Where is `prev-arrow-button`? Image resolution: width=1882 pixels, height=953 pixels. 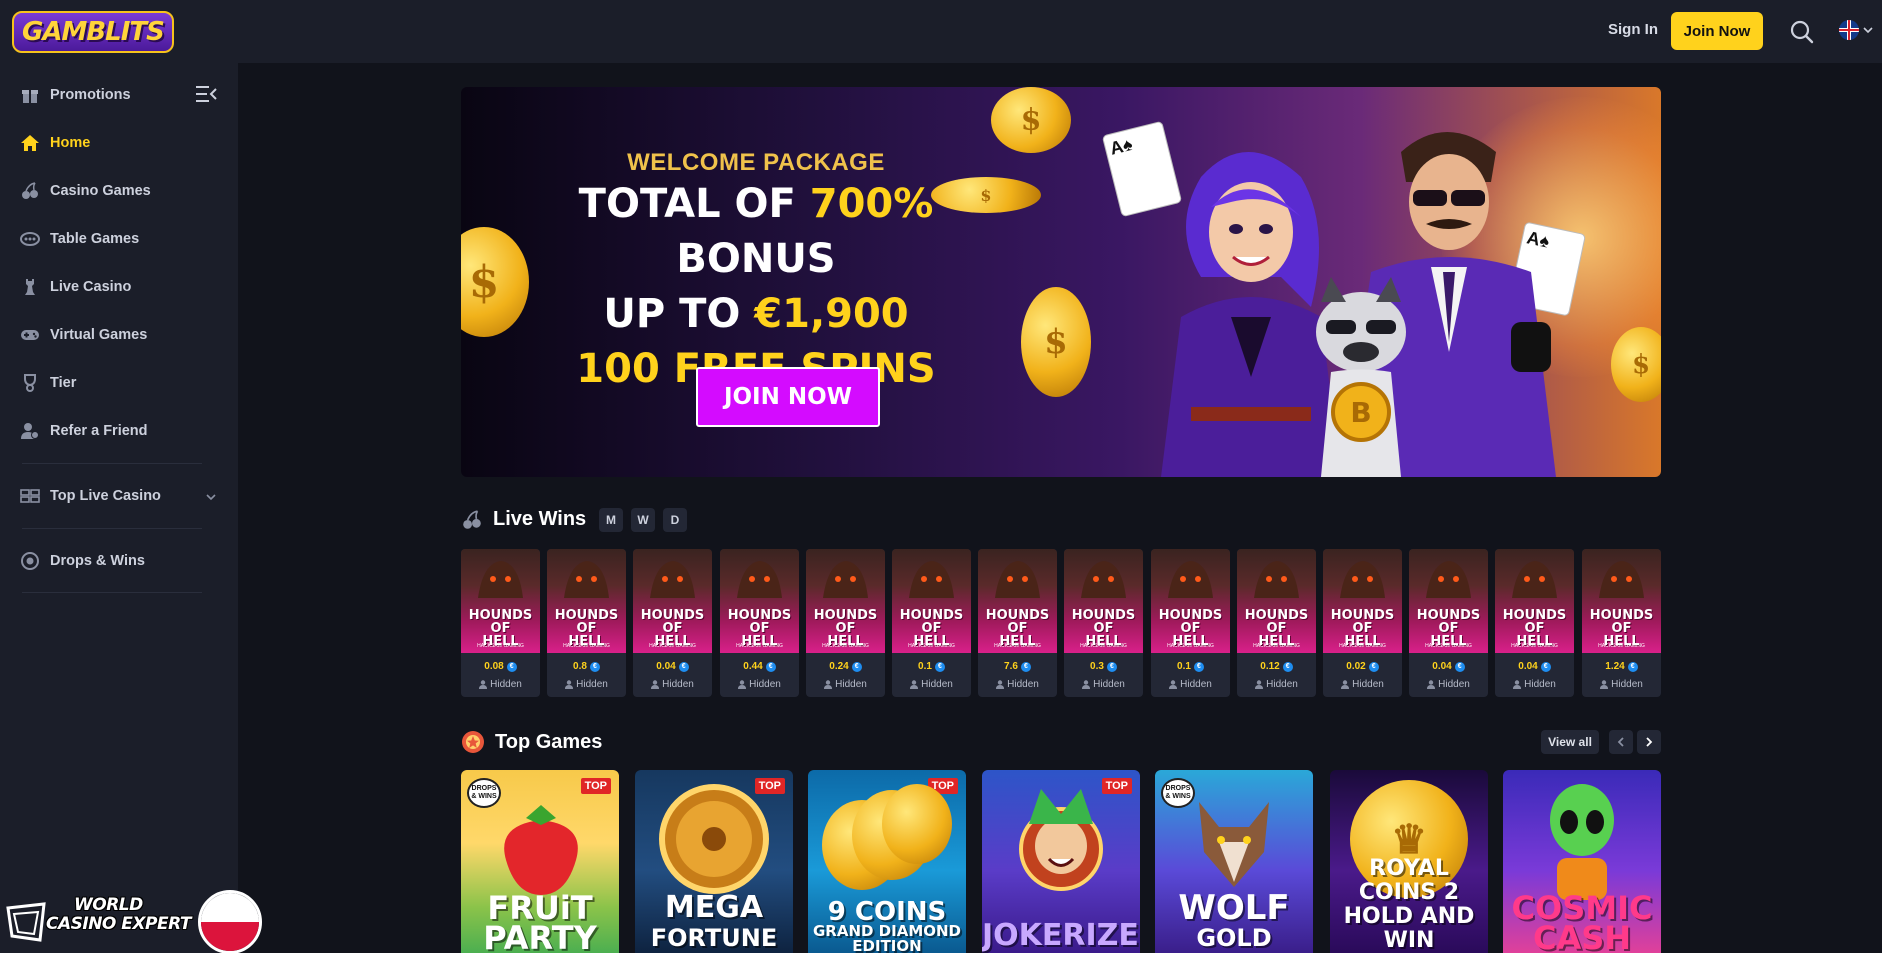
prev-arrow-button is located at coordinates (1621, 742).